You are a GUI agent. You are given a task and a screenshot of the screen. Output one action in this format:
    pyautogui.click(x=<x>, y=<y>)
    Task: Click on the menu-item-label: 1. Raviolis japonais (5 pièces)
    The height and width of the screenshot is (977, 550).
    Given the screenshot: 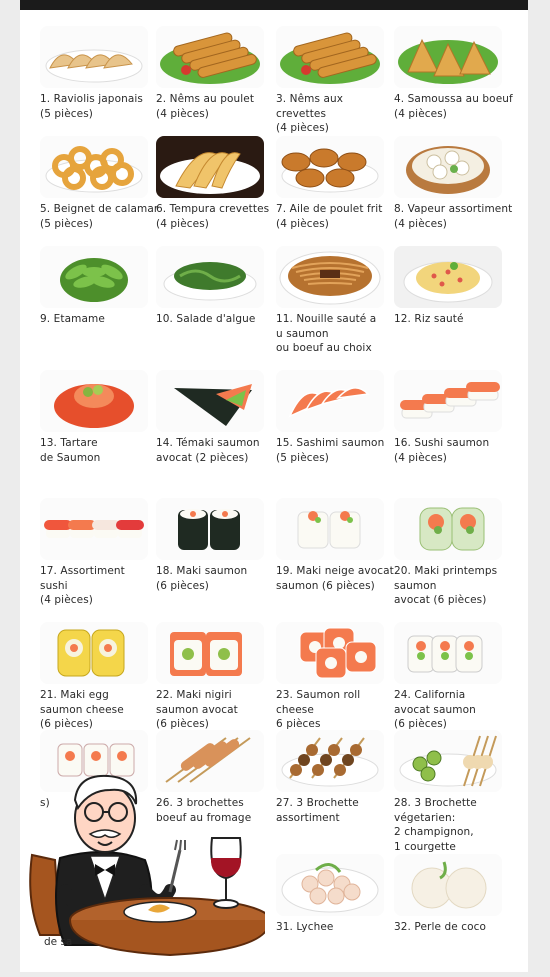 What is the action you would take?
    pyautogui.click(x=91, y=106)
    